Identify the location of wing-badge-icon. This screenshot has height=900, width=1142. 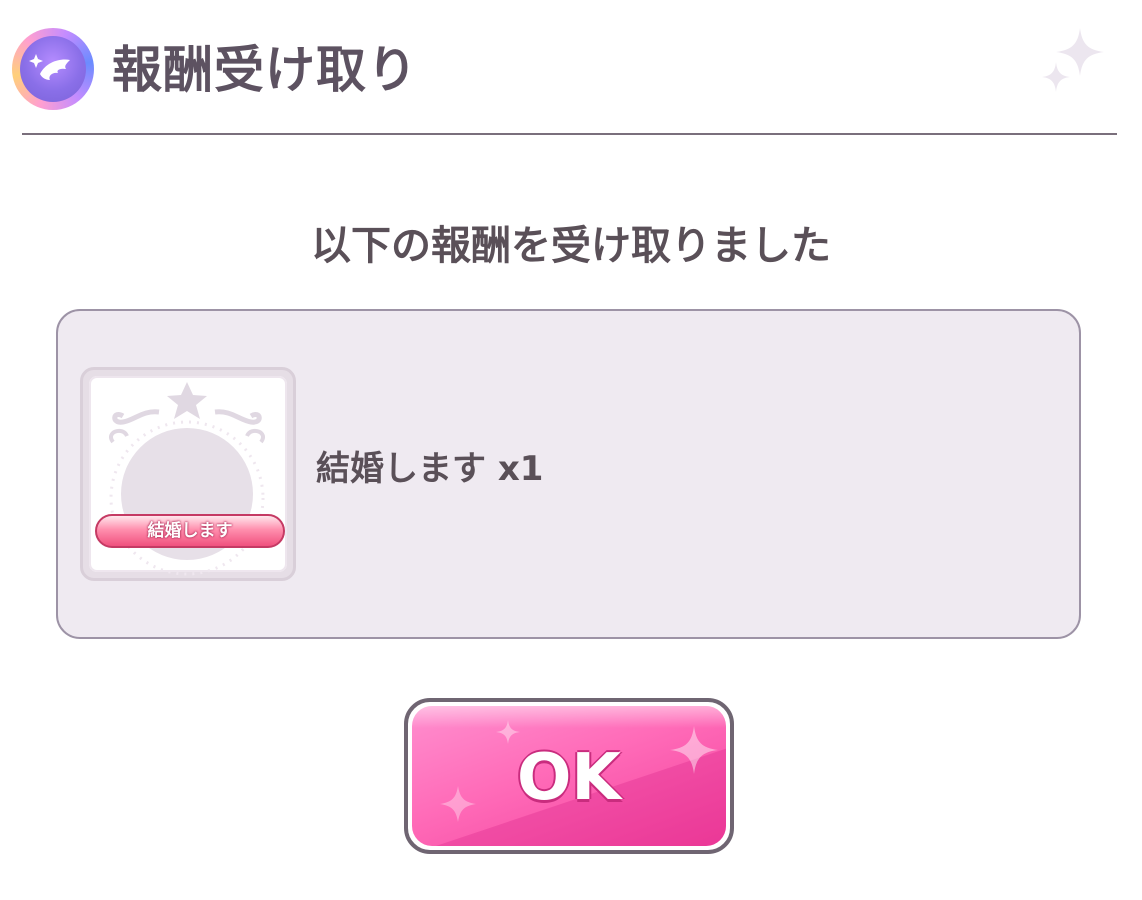
(53, 69).